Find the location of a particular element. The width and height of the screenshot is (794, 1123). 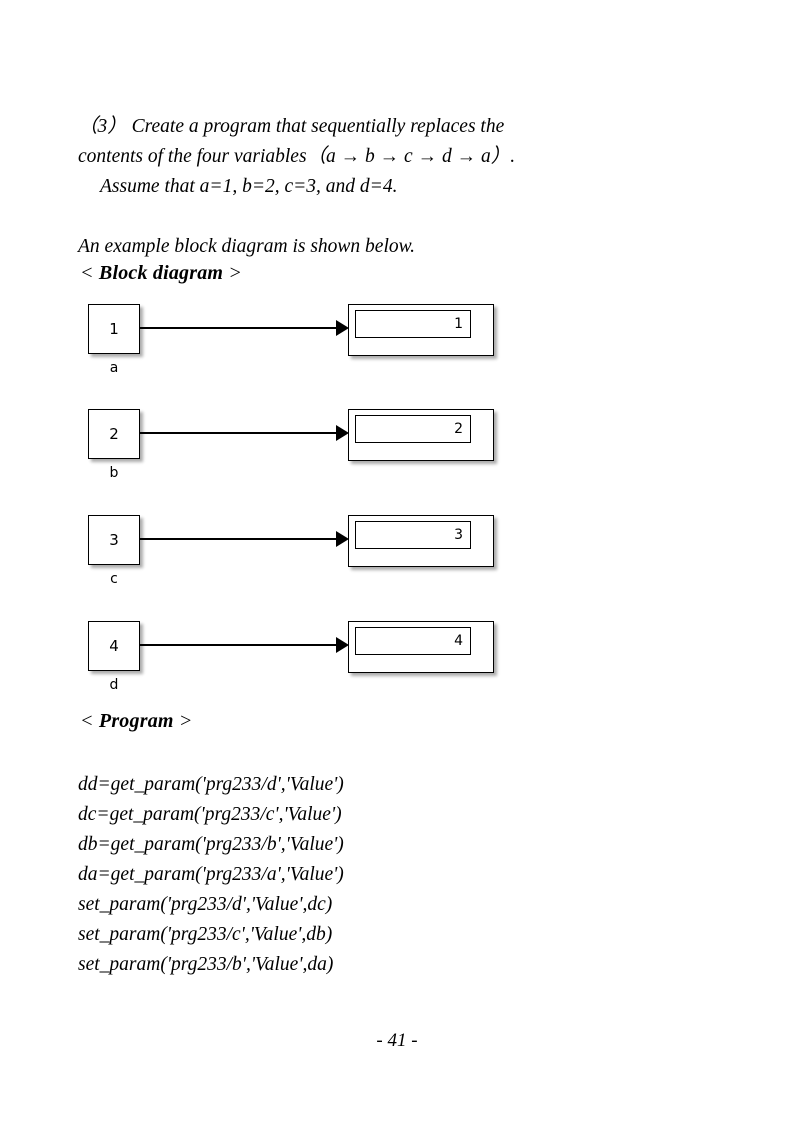

code-line: set_param('prg233/b','Value',da) is located at coordinates (206, 964).